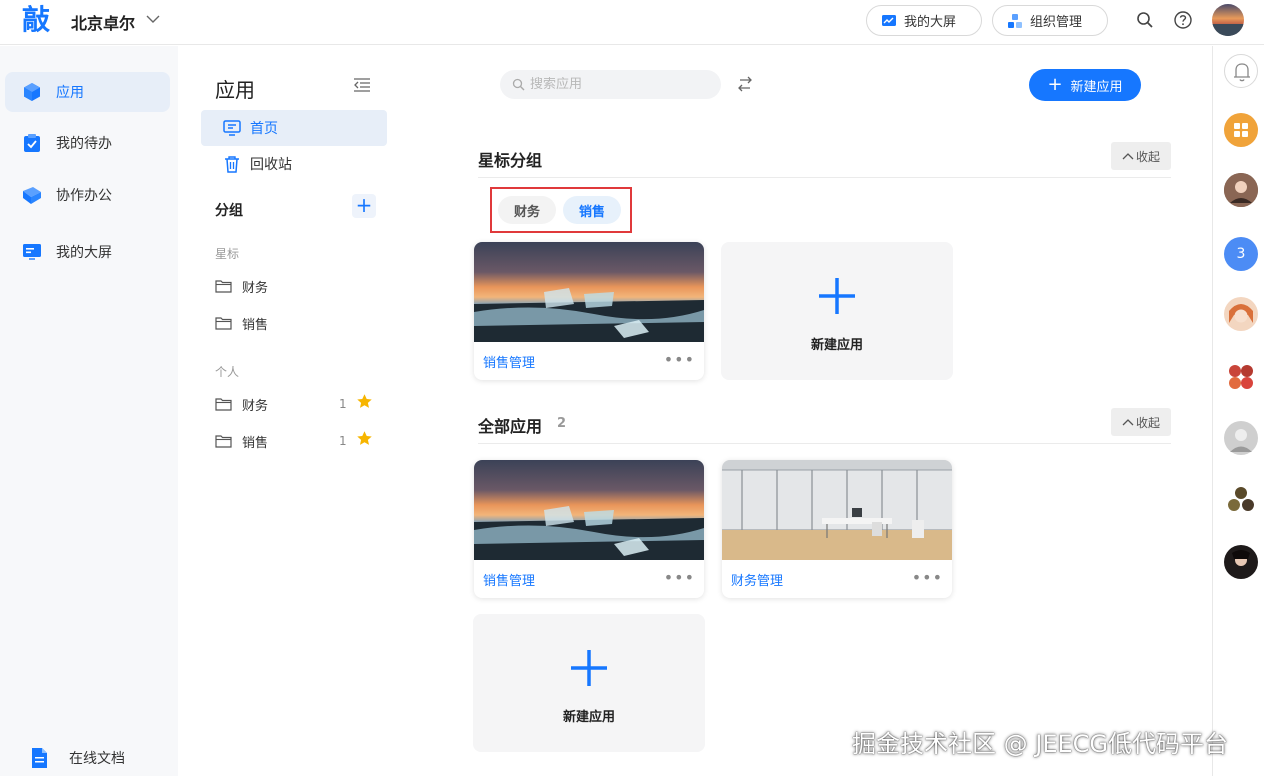 This screenshot has height=776, width=1264. I want to click on all-collapse-button: 收起, so click(1141, 422).